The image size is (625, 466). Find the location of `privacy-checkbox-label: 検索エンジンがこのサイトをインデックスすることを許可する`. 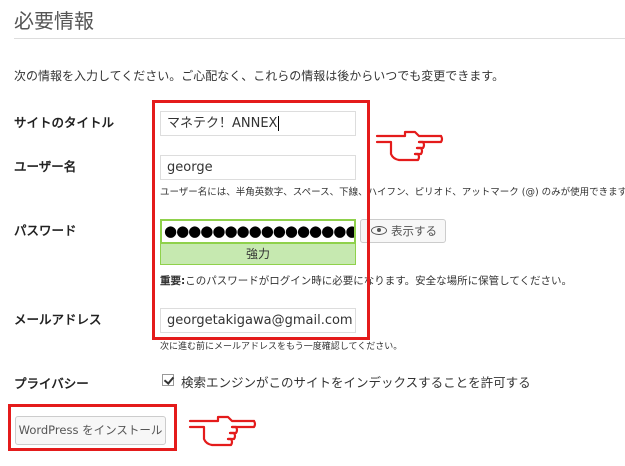

privacy-checkbox-label: 検索エンジンがこのサイトをインデックスすることを許可する is located at coordinates (356, 381).